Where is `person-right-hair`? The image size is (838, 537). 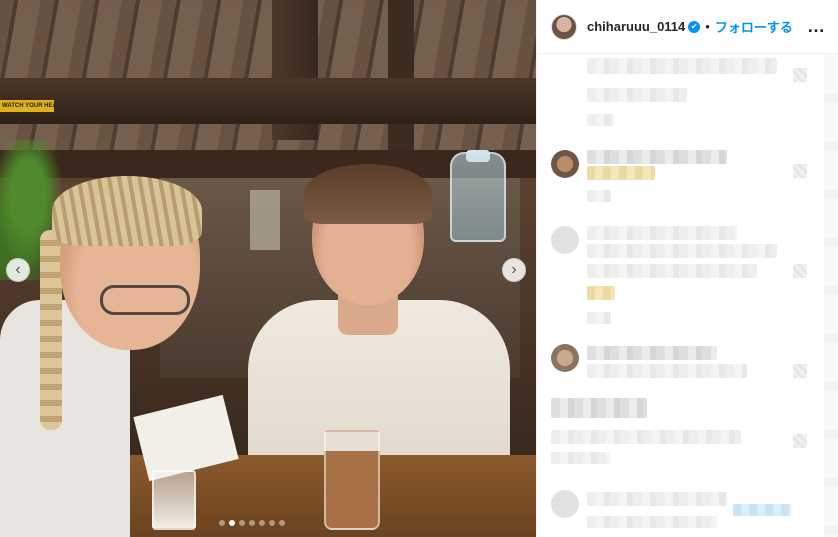
person-right-hair is located at coordinates (368, 194).